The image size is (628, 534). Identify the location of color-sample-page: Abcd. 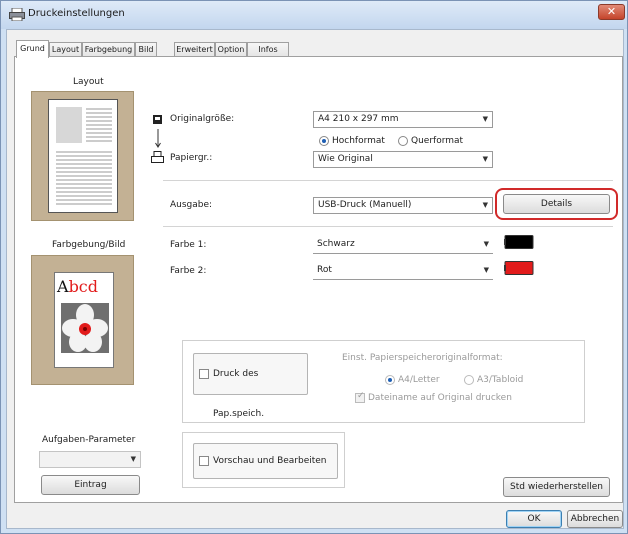
(84, 320).